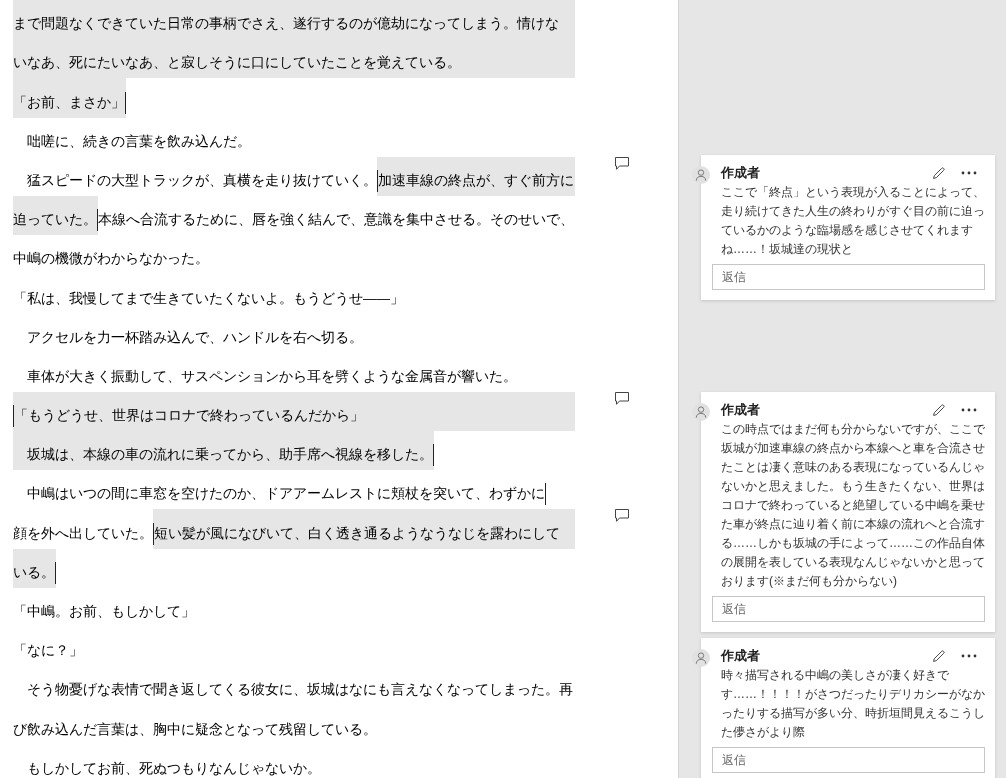 The image size is (1006, 778). I want to click on paragraph: まで問題なくできていた日常の事柄でさえ、遂行するのが億劫になってしまう。情けな いなあ、死にたいなあ、と寂しそうに口にしていたことを覚えている。, so click(294, 39).